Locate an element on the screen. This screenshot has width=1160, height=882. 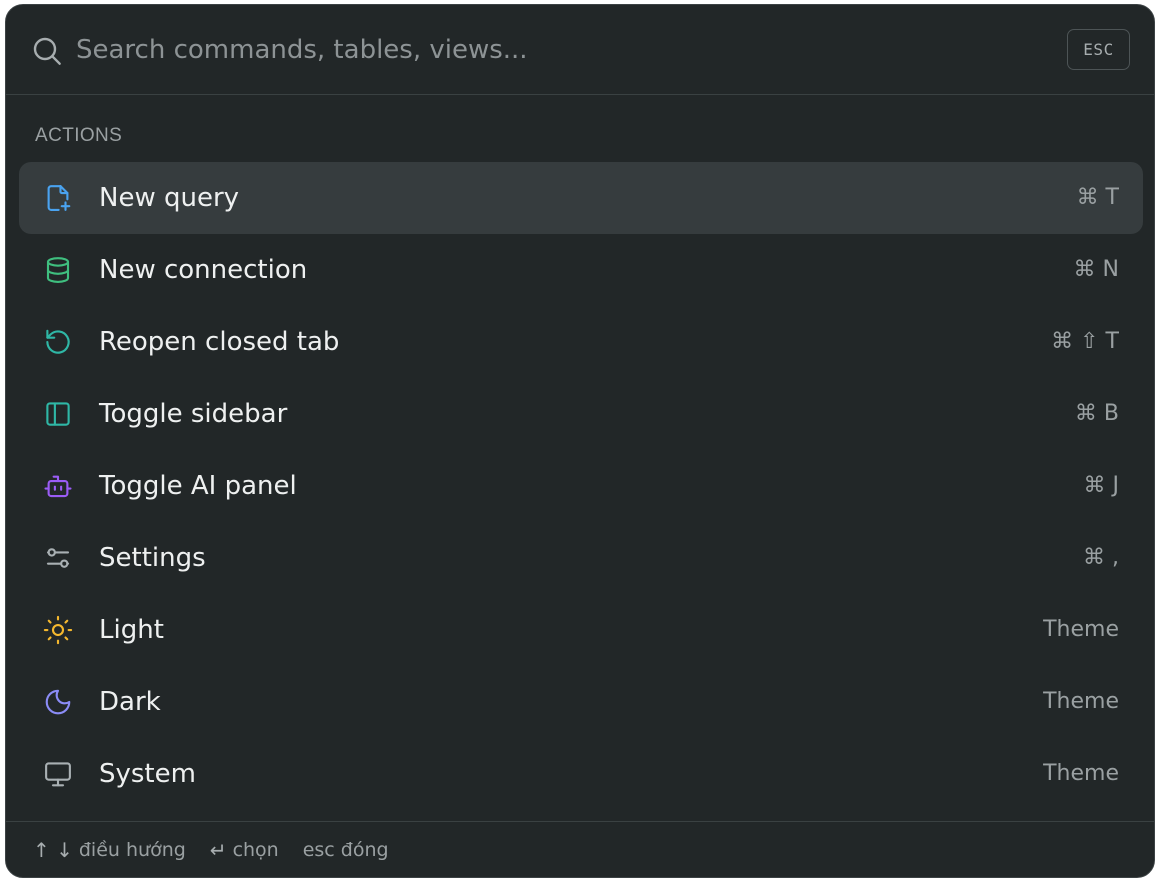
bot-icon is located at coordinates (58, 486).